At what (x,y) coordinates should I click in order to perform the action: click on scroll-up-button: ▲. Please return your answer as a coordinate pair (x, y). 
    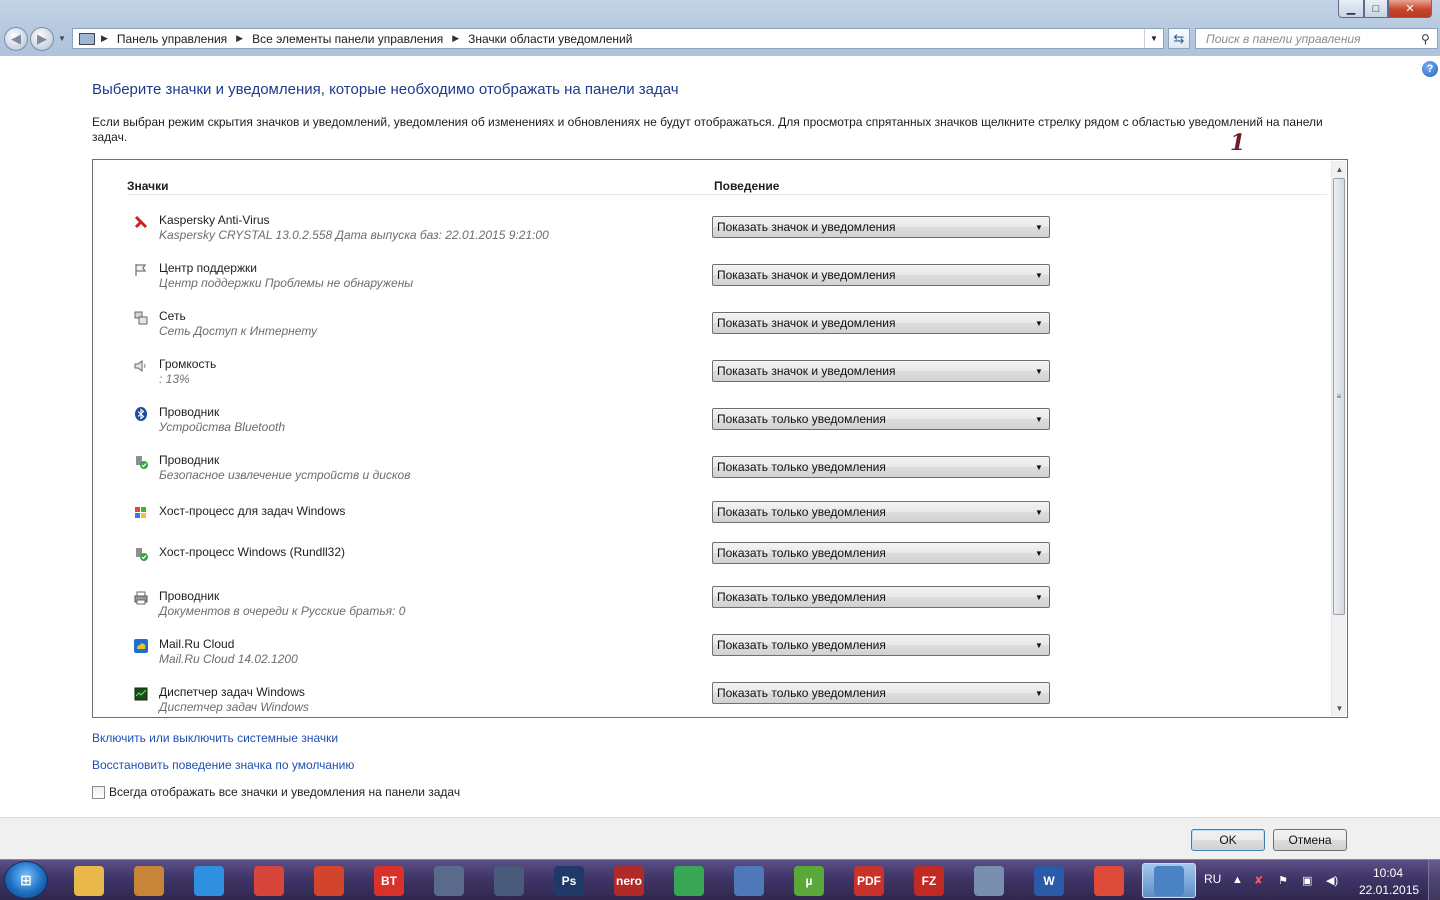
    Looking at the image, I should click on (1339, 169).